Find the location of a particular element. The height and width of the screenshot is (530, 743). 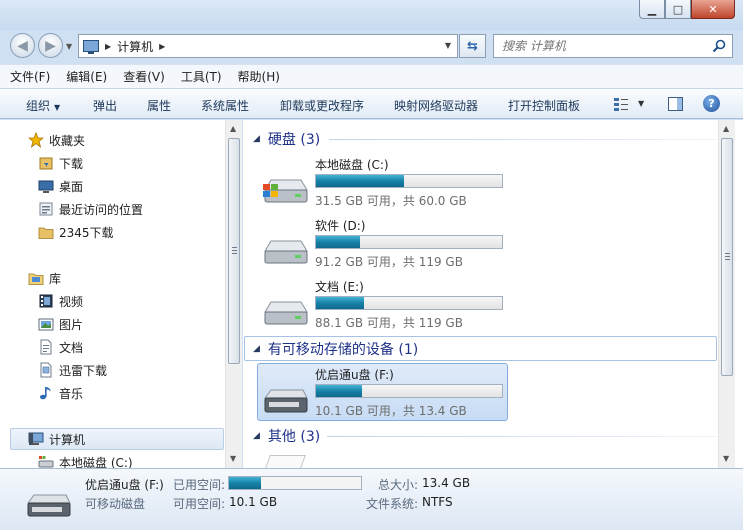

group-hard-disks-label: 硬盘 (3) is located at coordinates (294, 140).